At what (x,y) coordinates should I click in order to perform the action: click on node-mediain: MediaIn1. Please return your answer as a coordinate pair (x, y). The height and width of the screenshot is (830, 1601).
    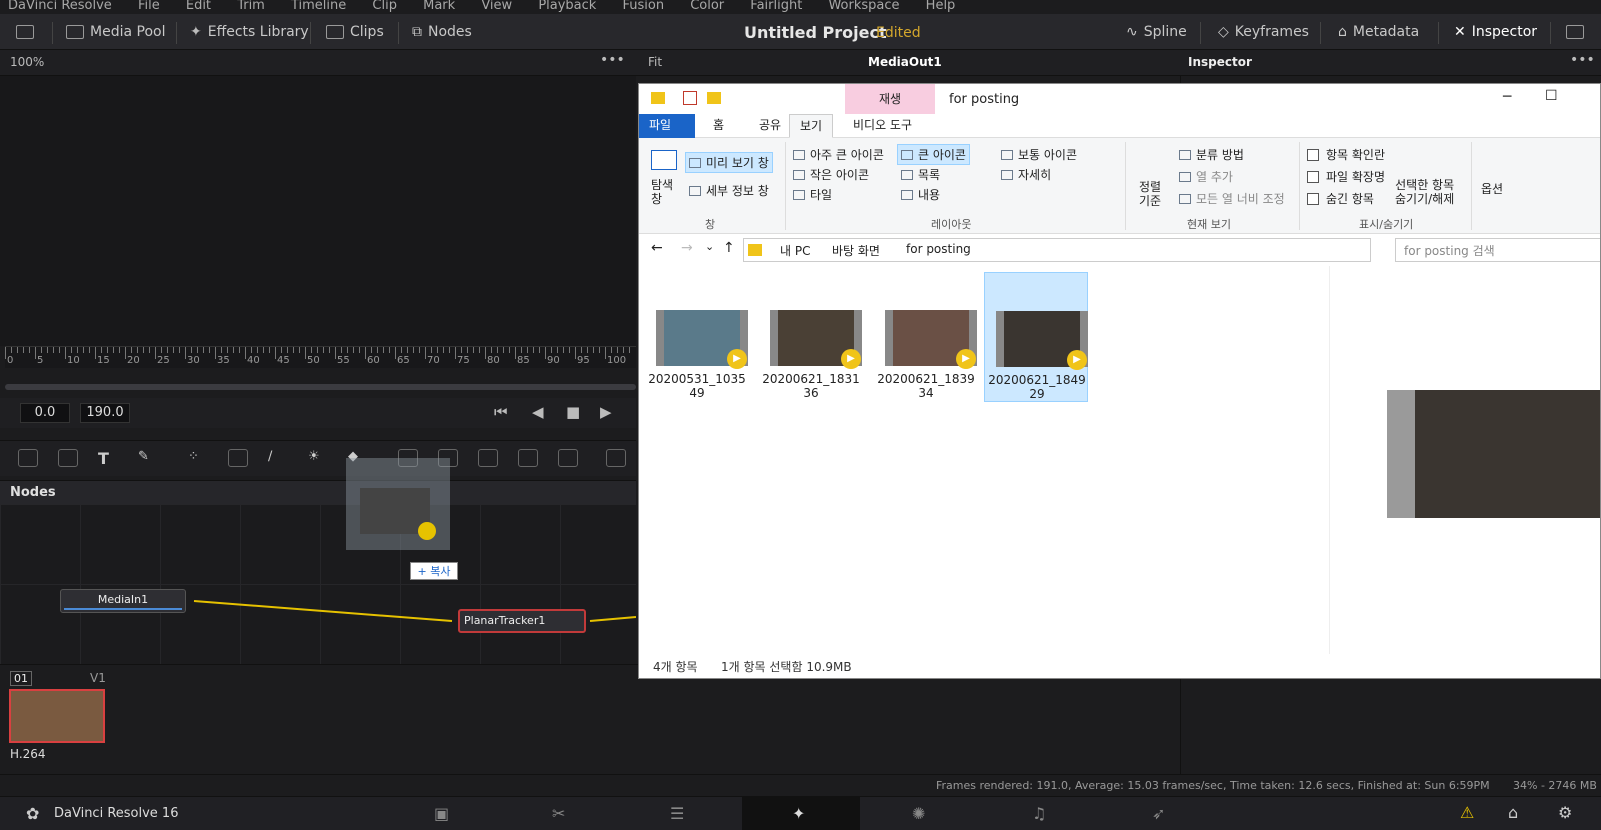
    Looking at the image, I should click on (123, 601).